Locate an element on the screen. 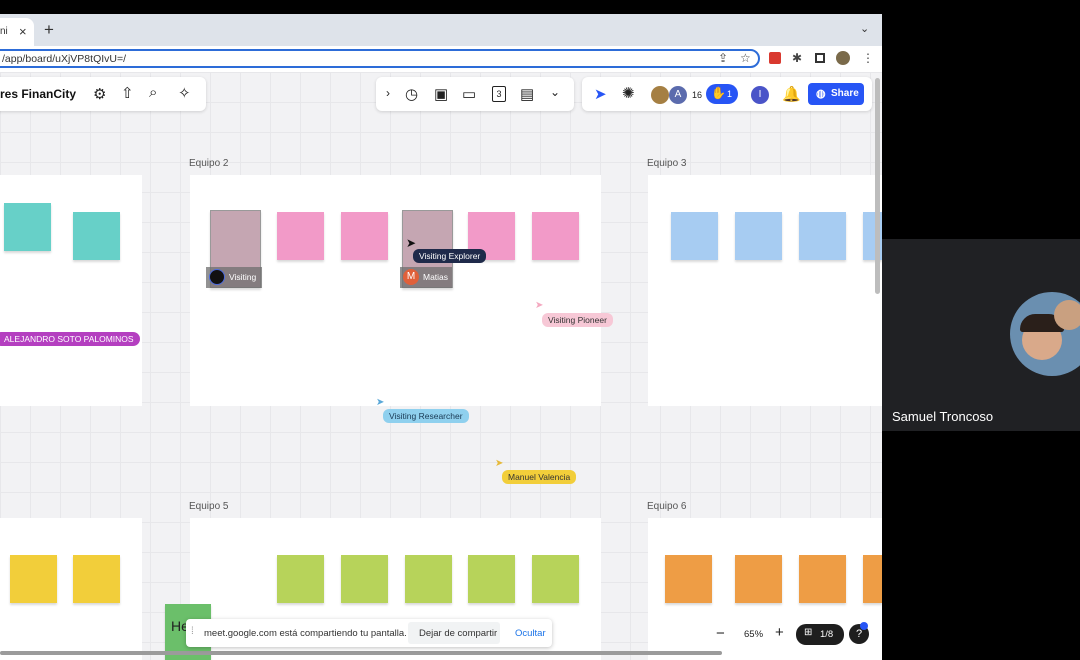 This screenshot has height=660, width=1080. chevron-down-icon: ⌄ is located at coordinates (864, 28).